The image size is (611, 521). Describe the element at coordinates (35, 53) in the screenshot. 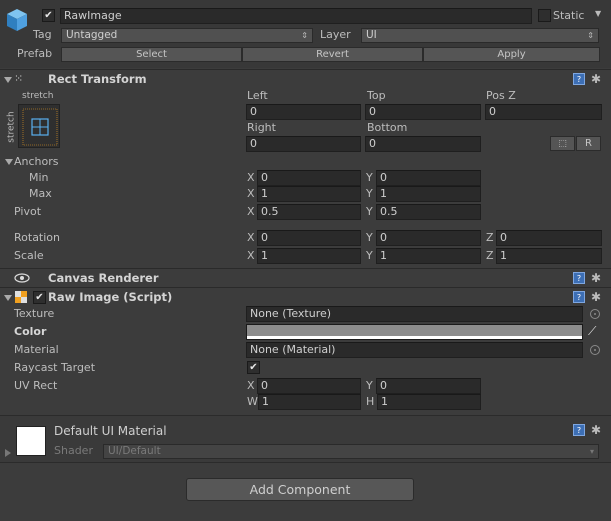

I see `prefab-label: Prefab` at that location.